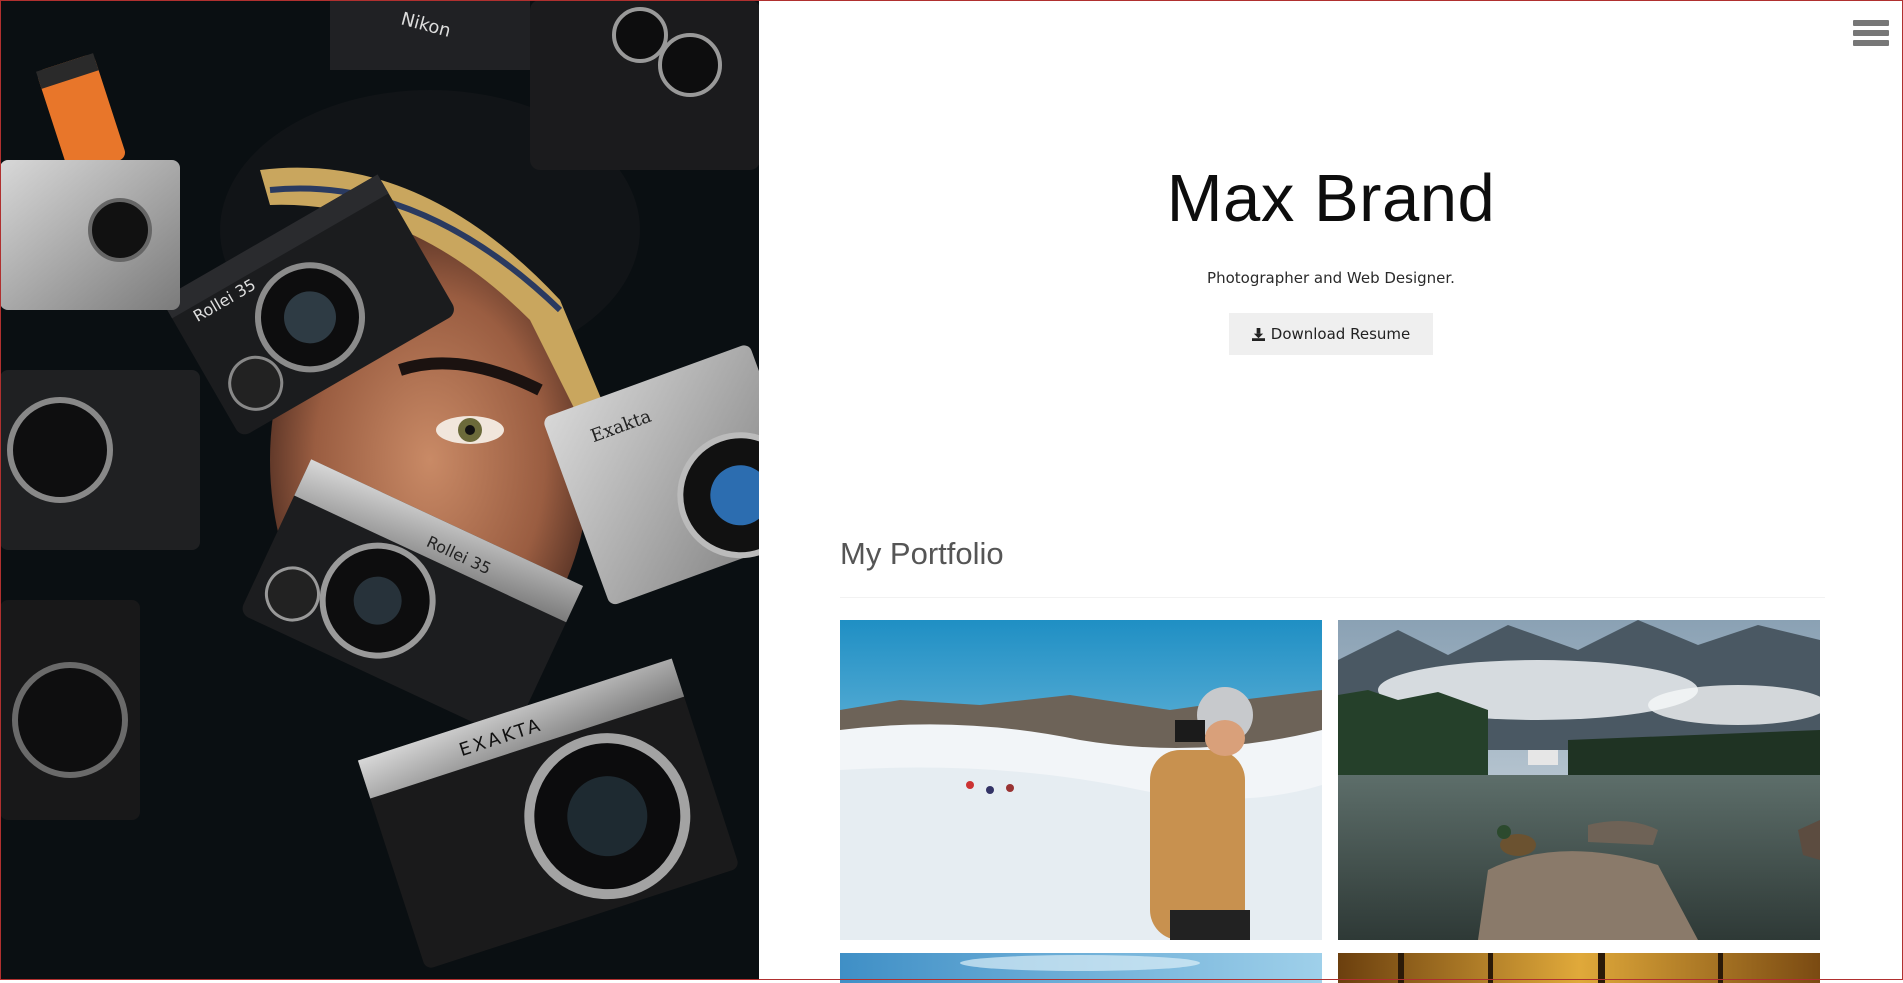  What do you see at coordinates (1340, 334) in the screenshot?
I see `download-resume-label: Download Resume` at bounding box center [1340, 334].